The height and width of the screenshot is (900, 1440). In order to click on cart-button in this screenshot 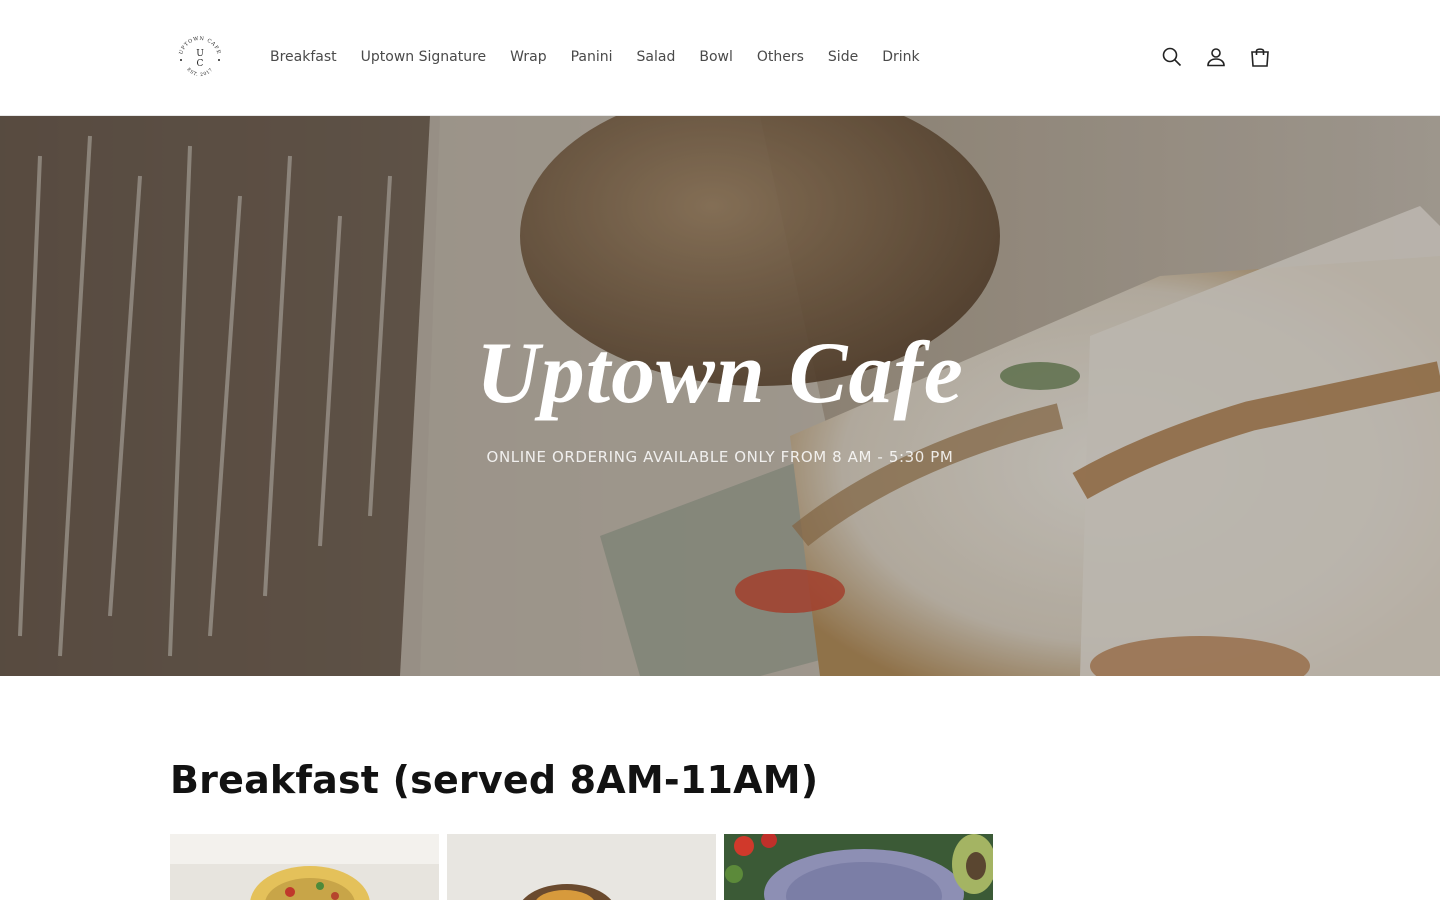, I will do `click(1260, 57)`.